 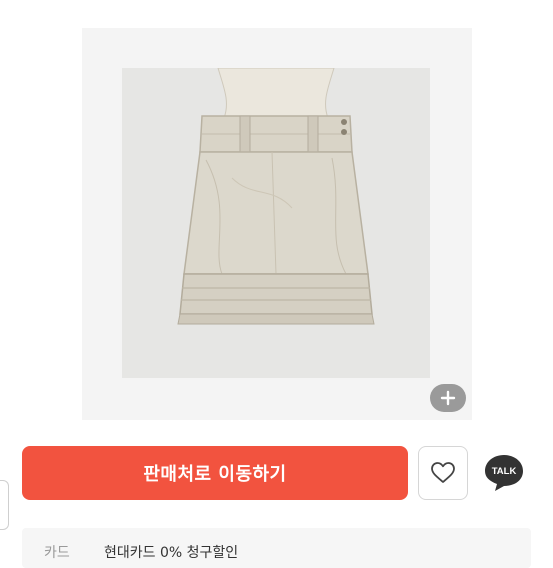 What do you see at coordinates (4, 505) in the screenshot?
I see `side-handle` at bounding box center [4, 505].